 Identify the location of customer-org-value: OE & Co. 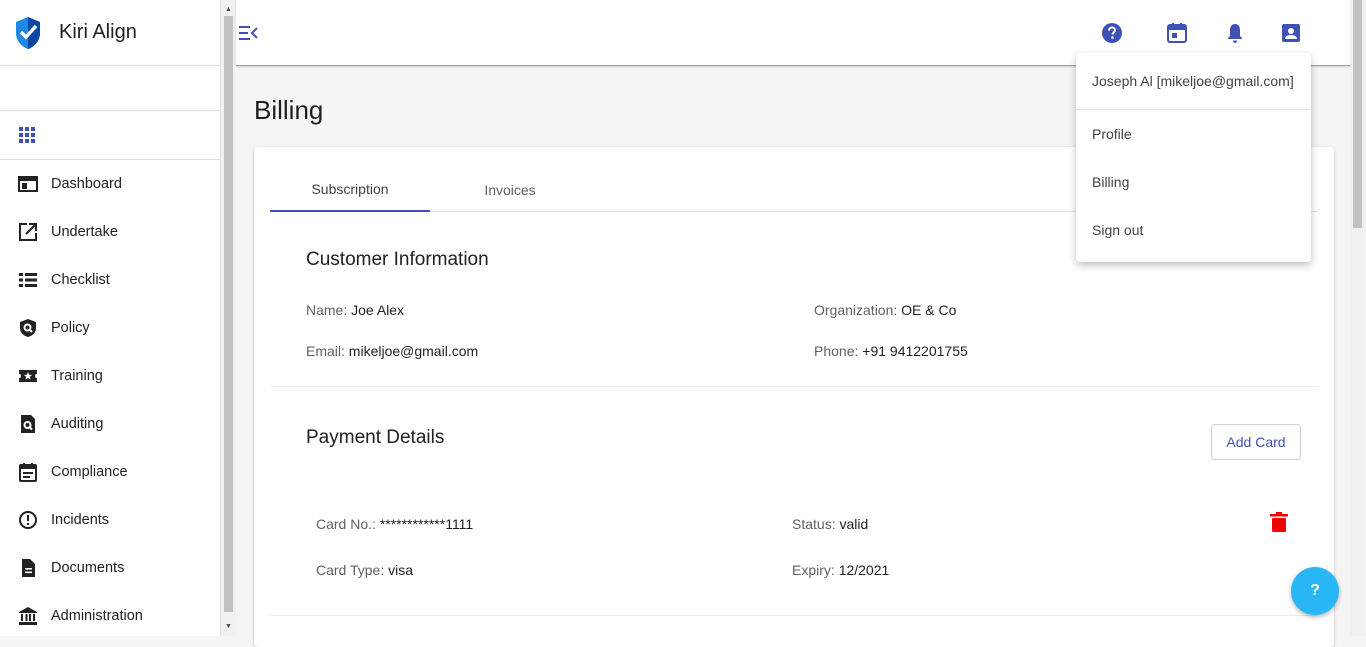
(929, 310).